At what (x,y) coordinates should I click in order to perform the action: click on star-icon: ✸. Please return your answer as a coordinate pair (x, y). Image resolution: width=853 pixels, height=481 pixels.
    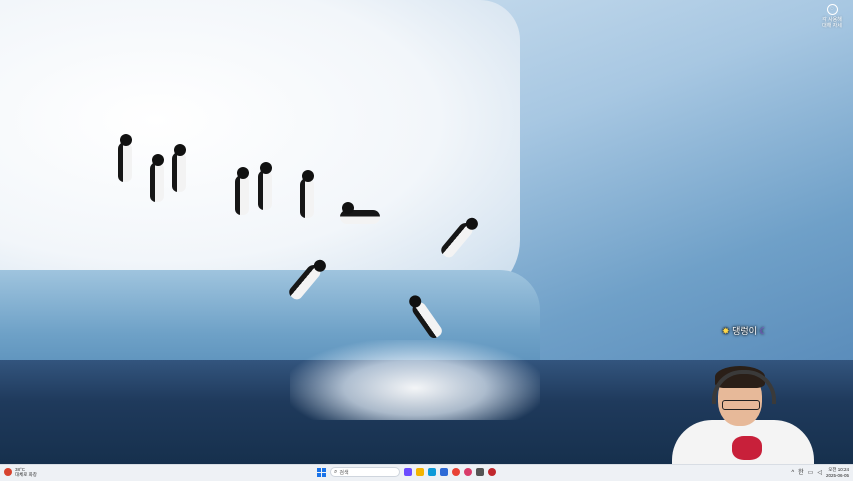
    Looking at the image, I should click on (726, 331).